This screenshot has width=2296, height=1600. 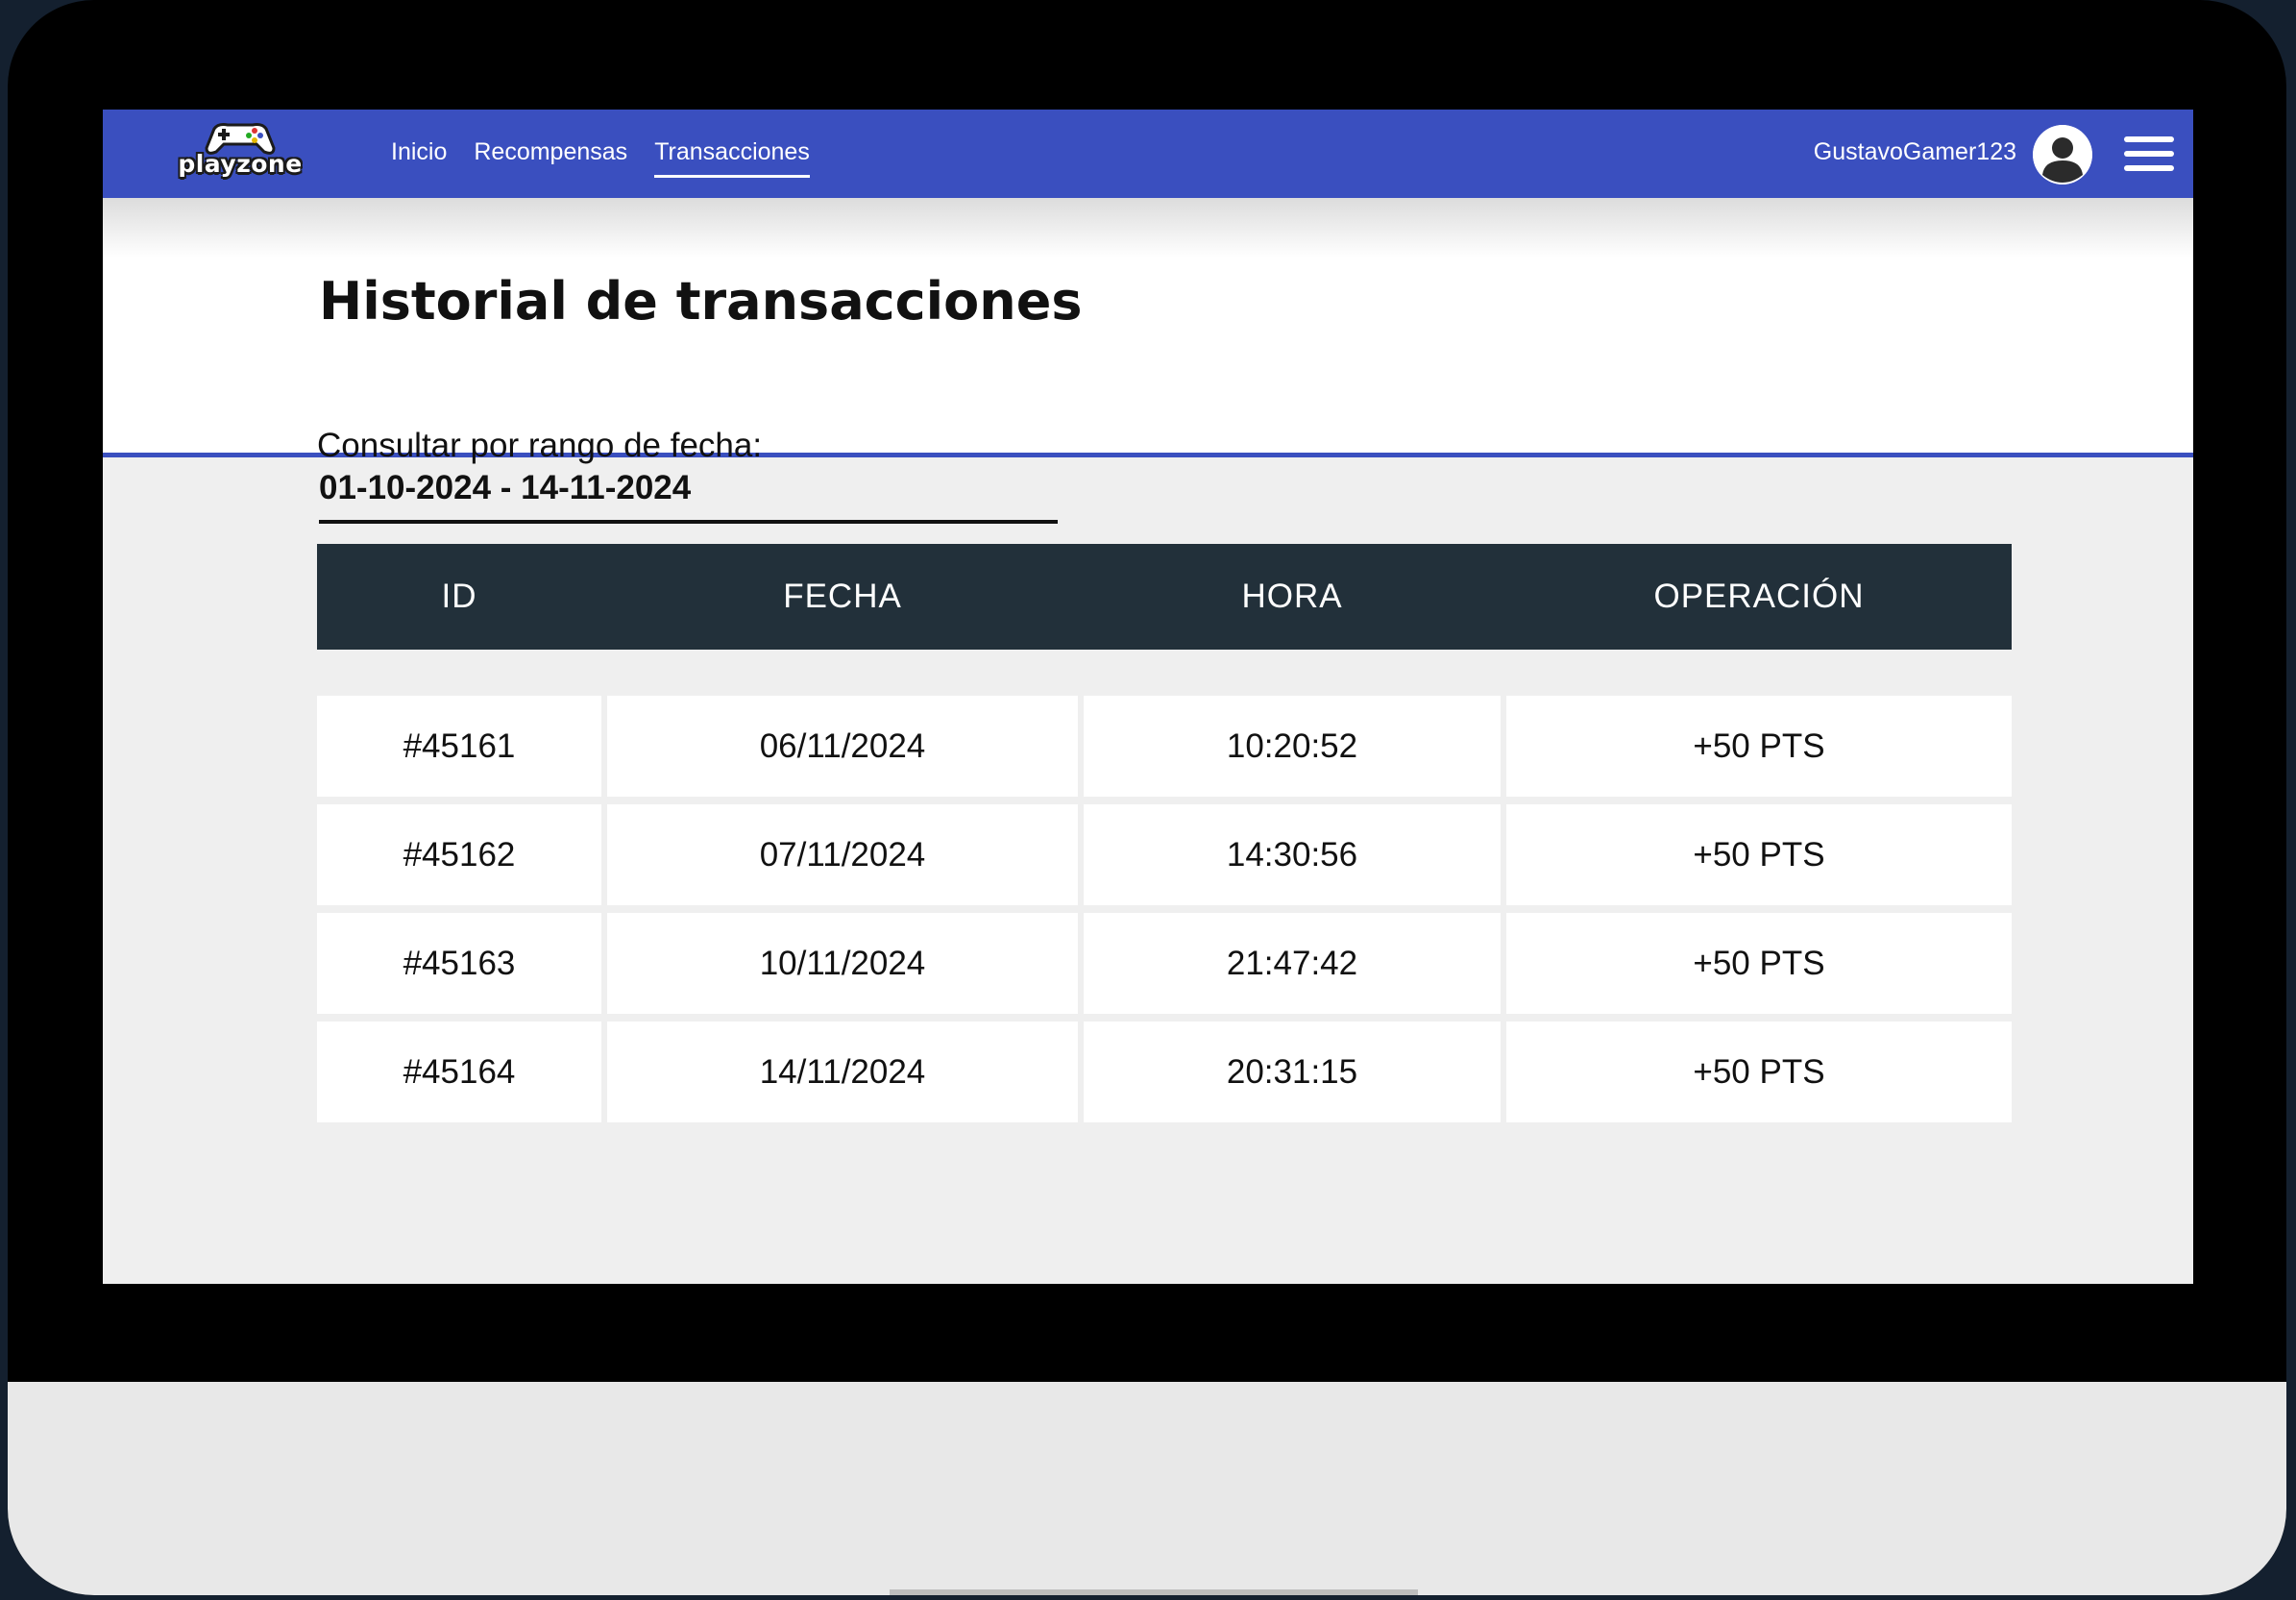 What do you see at coordinates (1759, 596) in the screenshot?
I see `column-header-operacion: OPERACIÓN` at bounding box center [1759, 596].